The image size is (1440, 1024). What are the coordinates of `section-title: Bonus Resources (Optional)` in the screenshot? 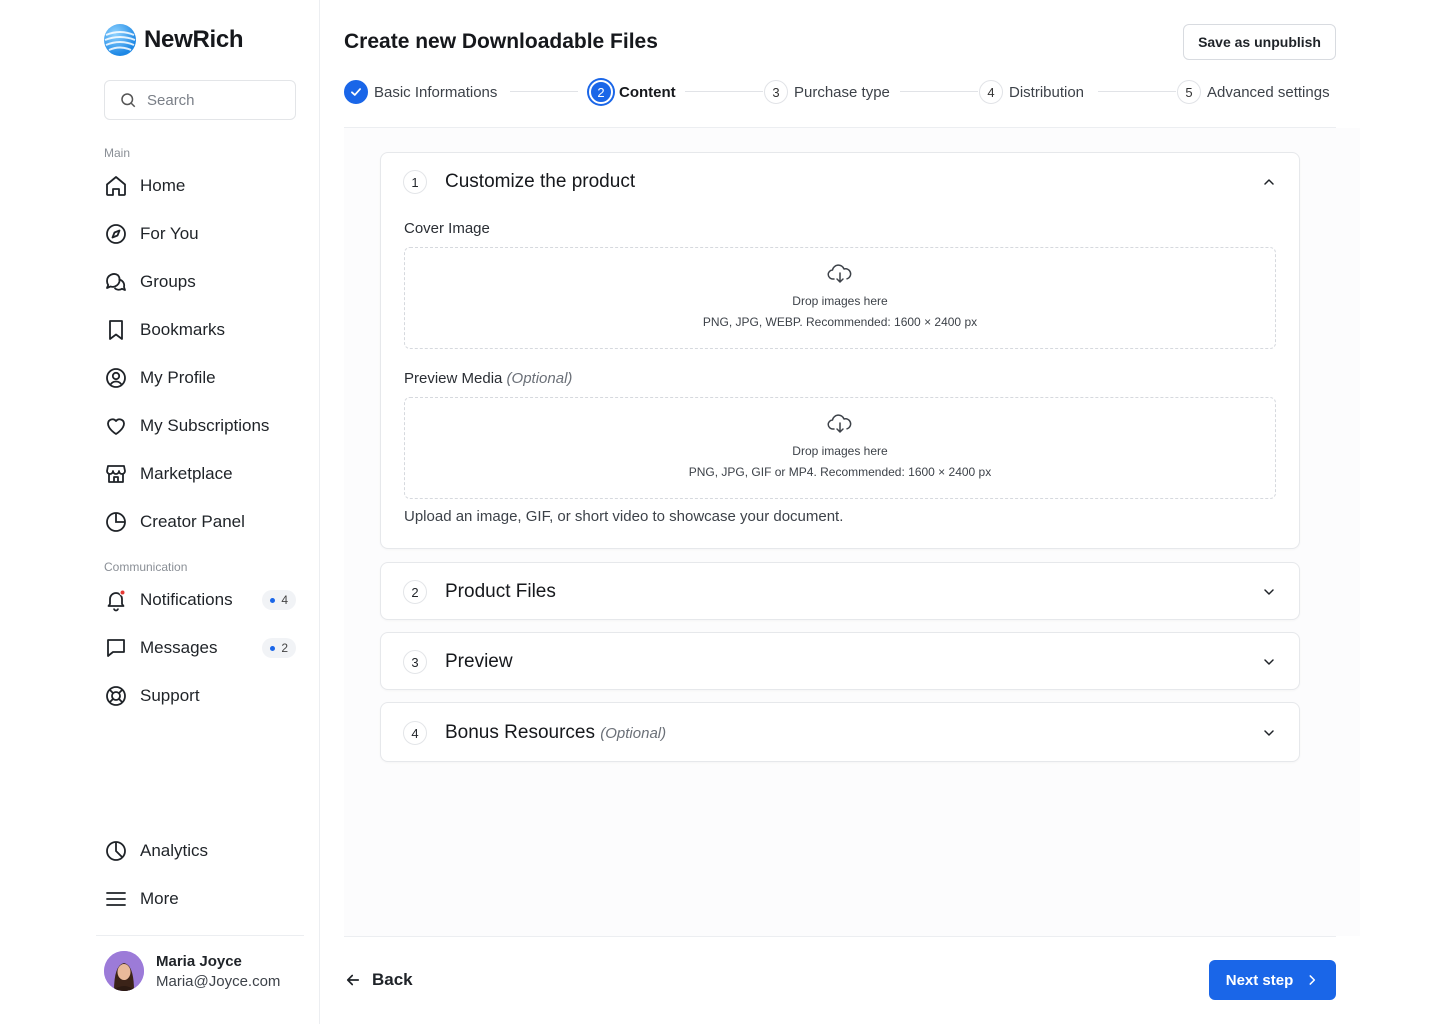 It's located at (556, 732).